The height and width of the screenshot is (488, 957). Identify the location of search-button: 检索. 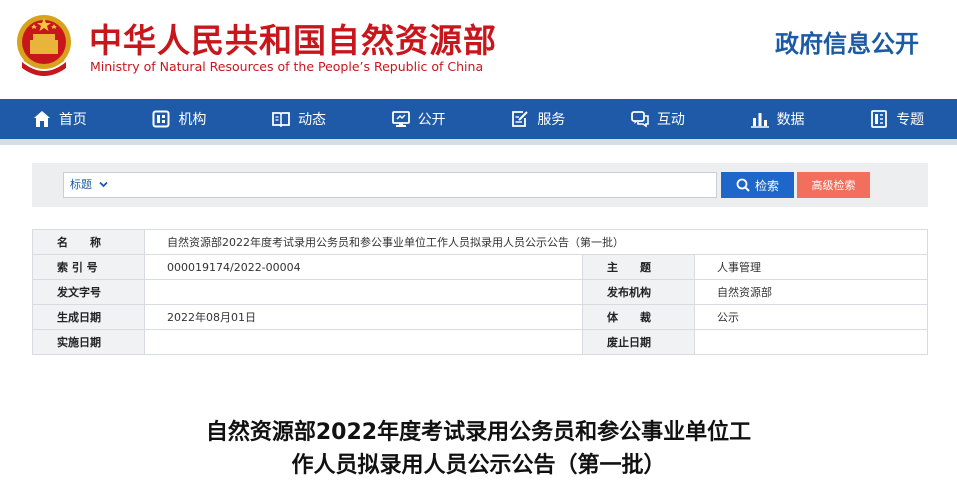
(757, 185).